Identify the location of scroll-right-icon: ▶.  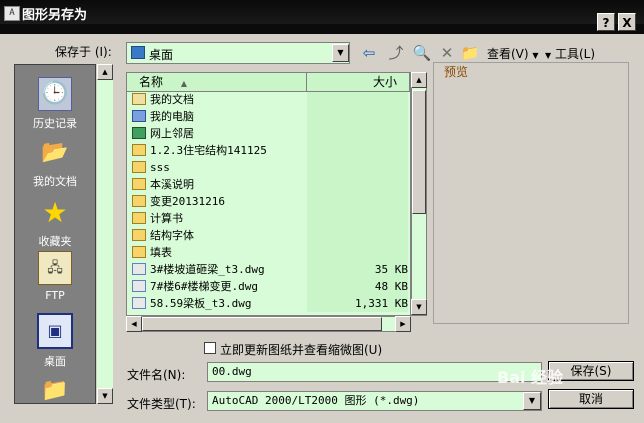
(403, 324).